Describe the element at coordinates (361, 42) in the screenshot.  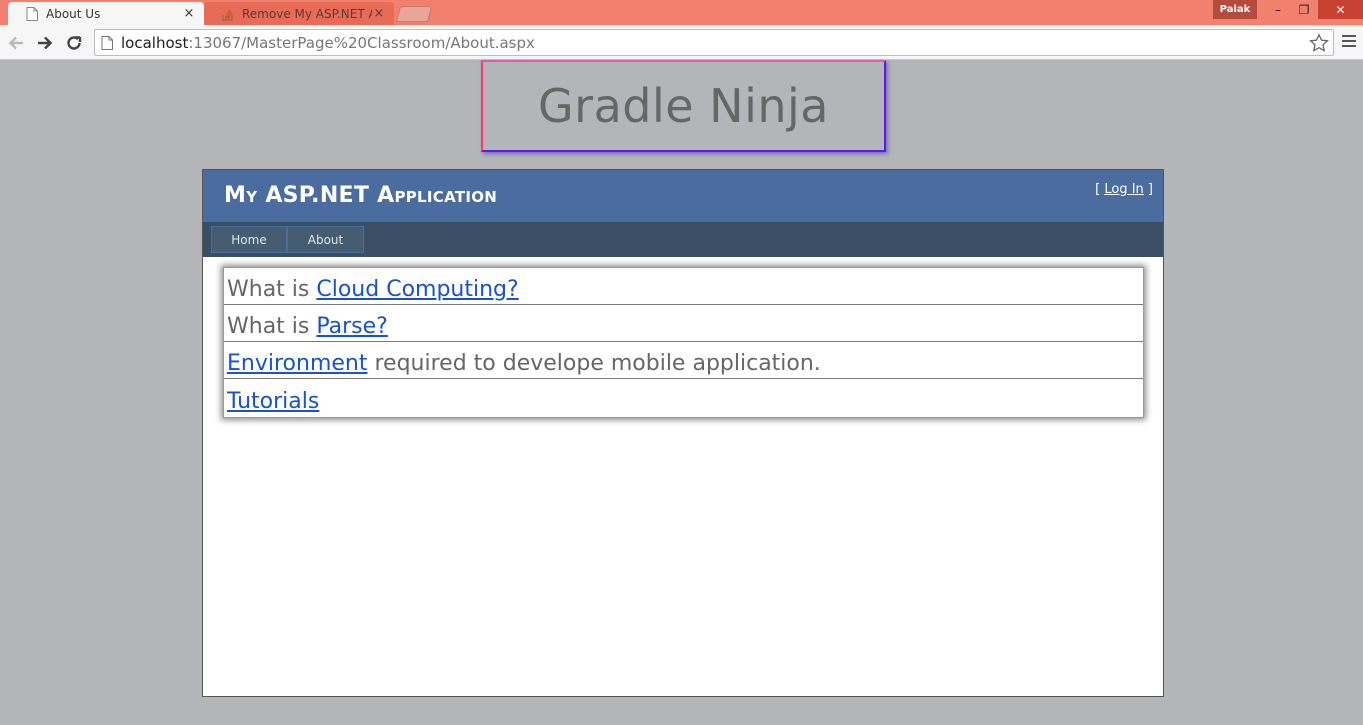
I see `url-path: :13067/MasterPage%20Classroom/About.aspx` at that location.